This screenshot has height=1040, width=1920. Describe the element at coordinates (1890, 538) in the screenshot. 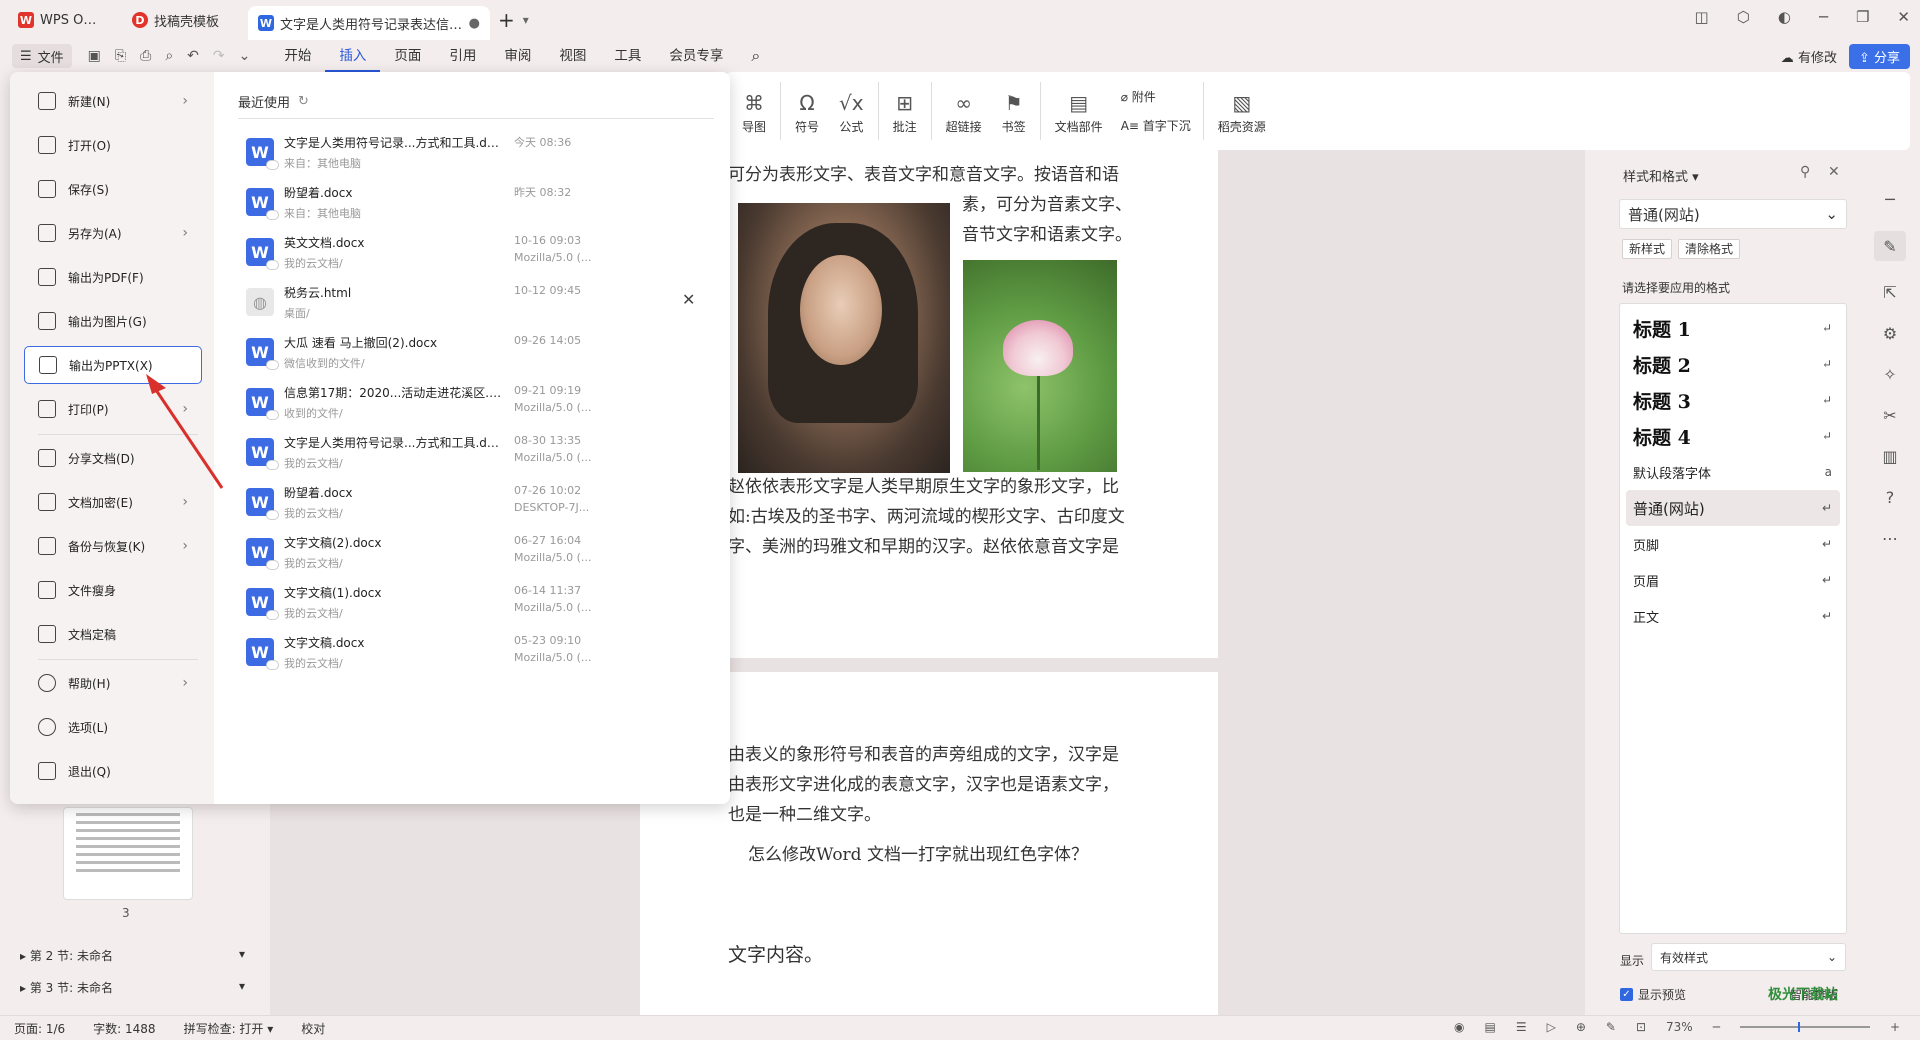

I see `more-icon: ⋯` at that location.